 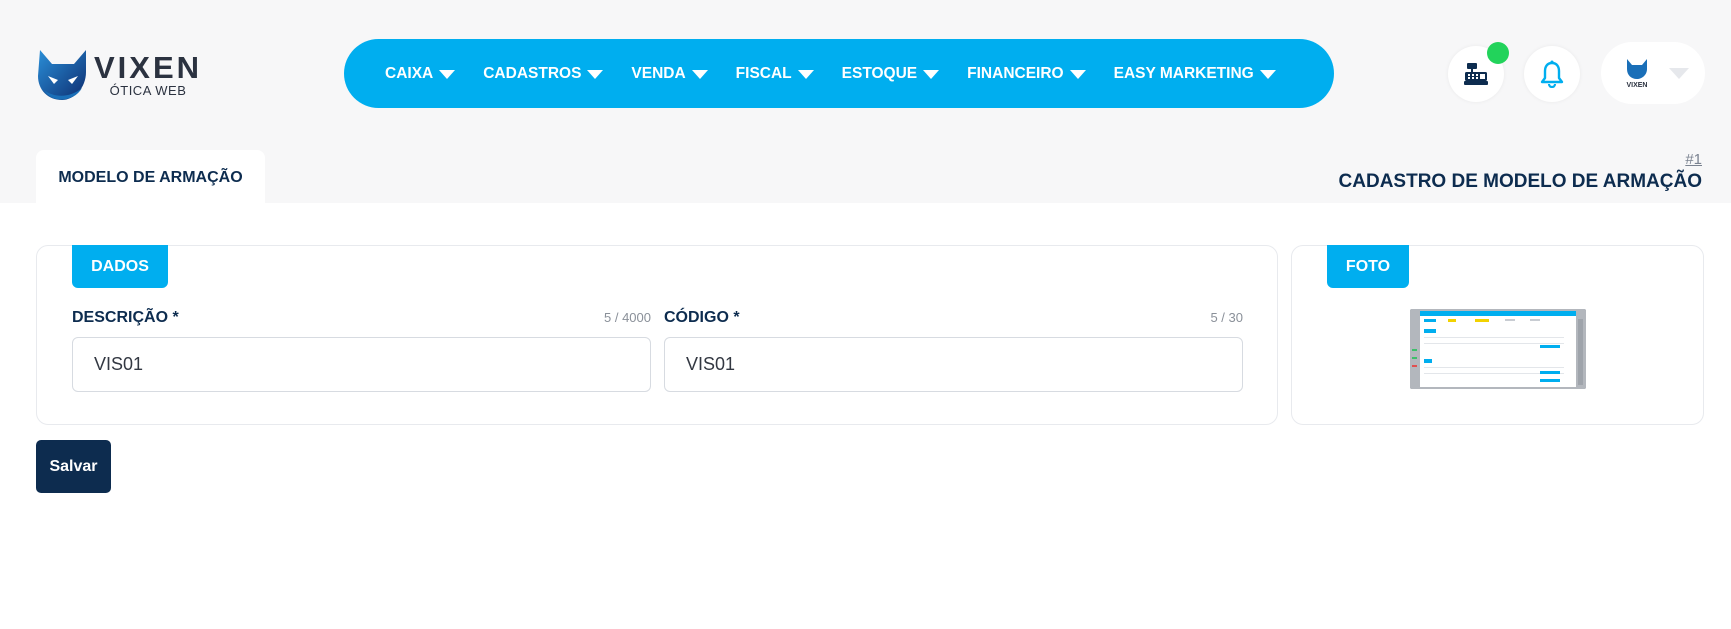 I want to click on nav-item-label: FINANCEIRO, so click(x=1015, y=73).